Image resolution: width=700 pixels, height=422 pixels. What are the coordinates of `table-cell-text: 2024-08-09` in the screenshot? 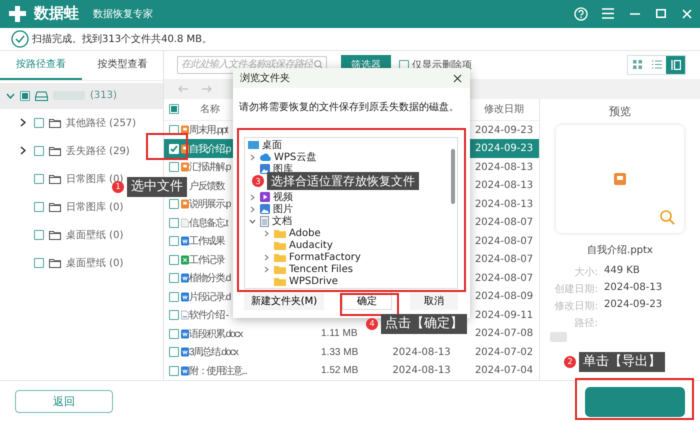 It's located at (504, 296).